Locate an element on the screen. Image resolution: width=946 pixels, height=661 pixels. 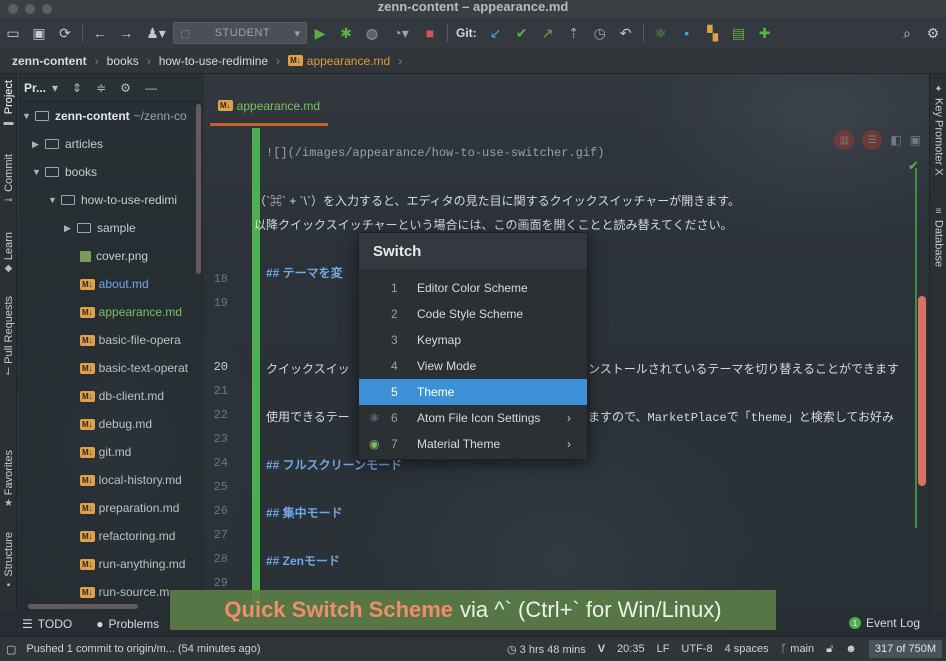
open-folder-icon: ▭ is located at coordinates (13, 33).